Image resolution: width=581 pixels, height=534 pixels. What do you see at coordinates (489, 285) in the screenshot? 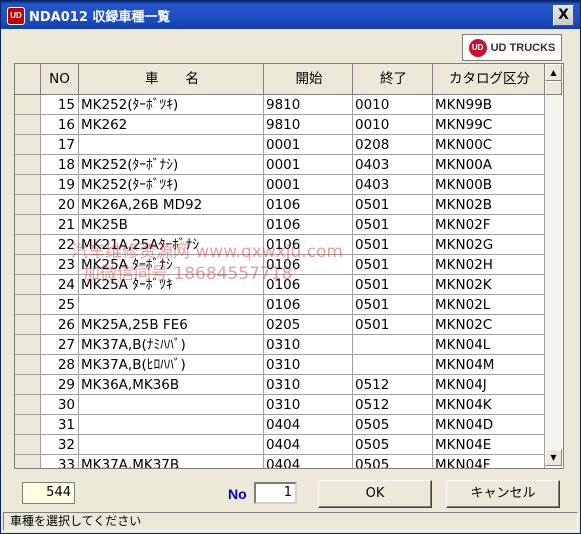
I see `catalog-code-cell: MKN02K` at bounding box center [489, 285].